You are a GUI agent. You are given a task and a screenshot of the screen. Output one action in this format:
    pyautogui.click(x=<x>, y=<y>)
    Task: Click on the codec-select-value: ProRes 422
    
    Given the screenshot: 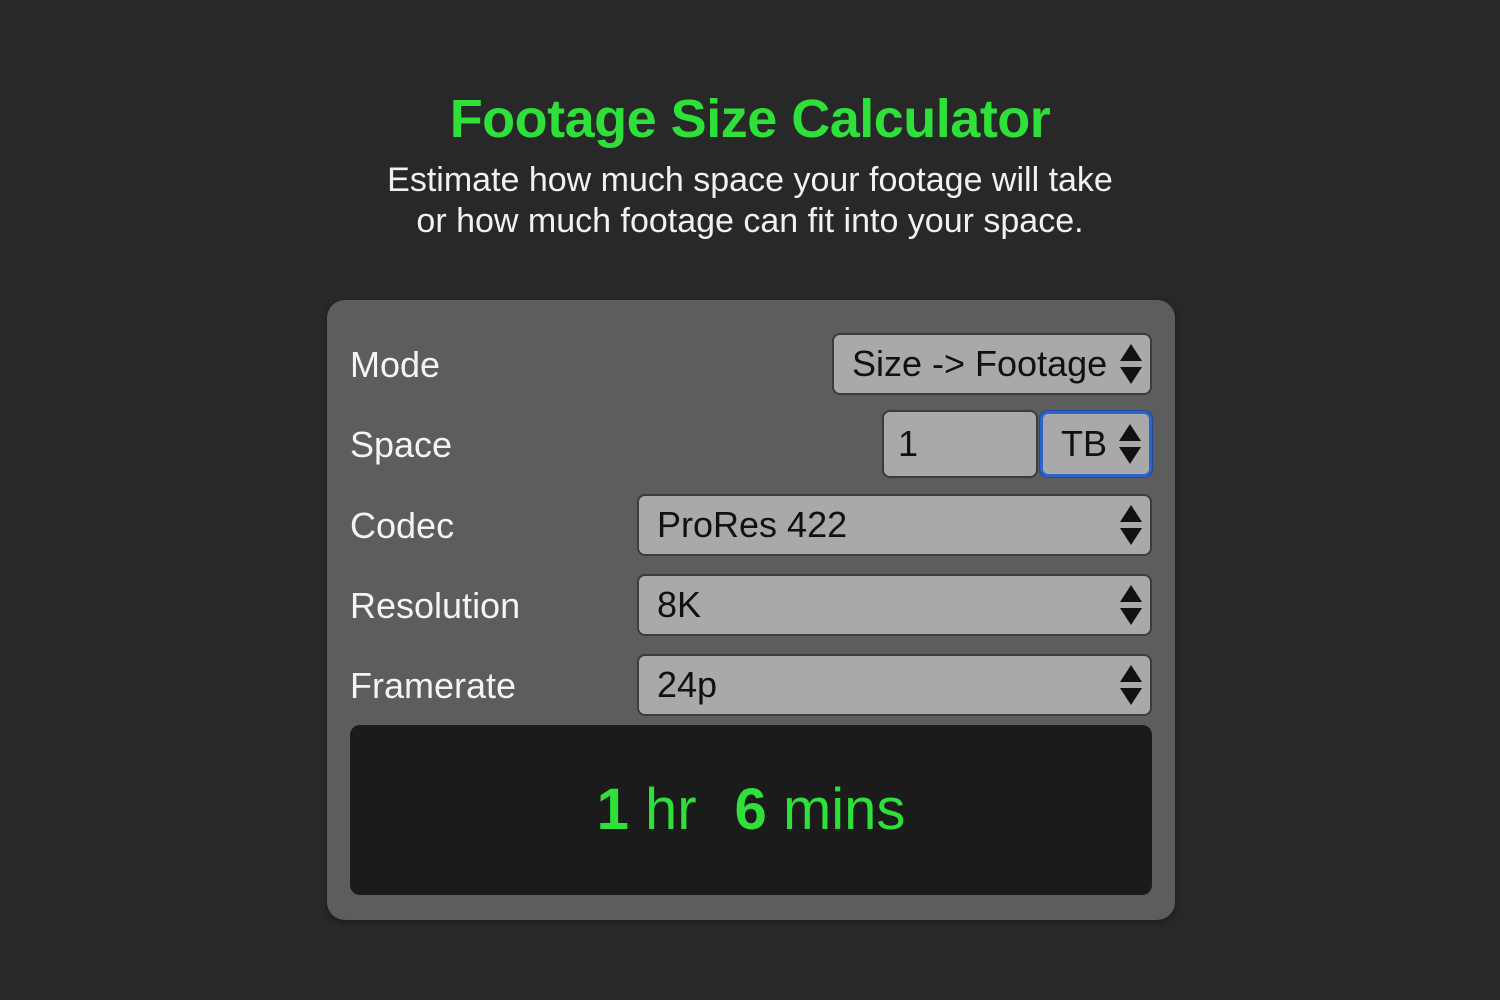 What is the action you would take?
    pyautogui.click(x=752, y=524)
    